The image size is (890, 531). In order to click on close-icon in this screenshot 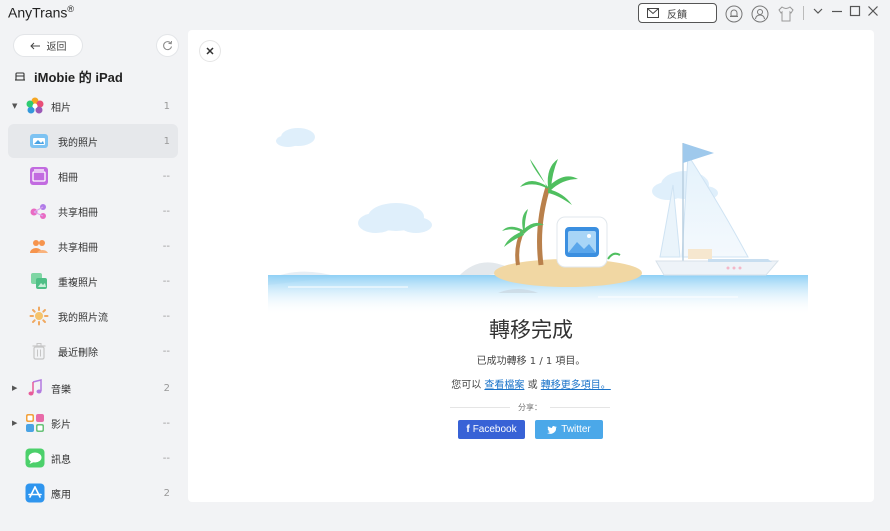, I will do `click(210, 51)`.